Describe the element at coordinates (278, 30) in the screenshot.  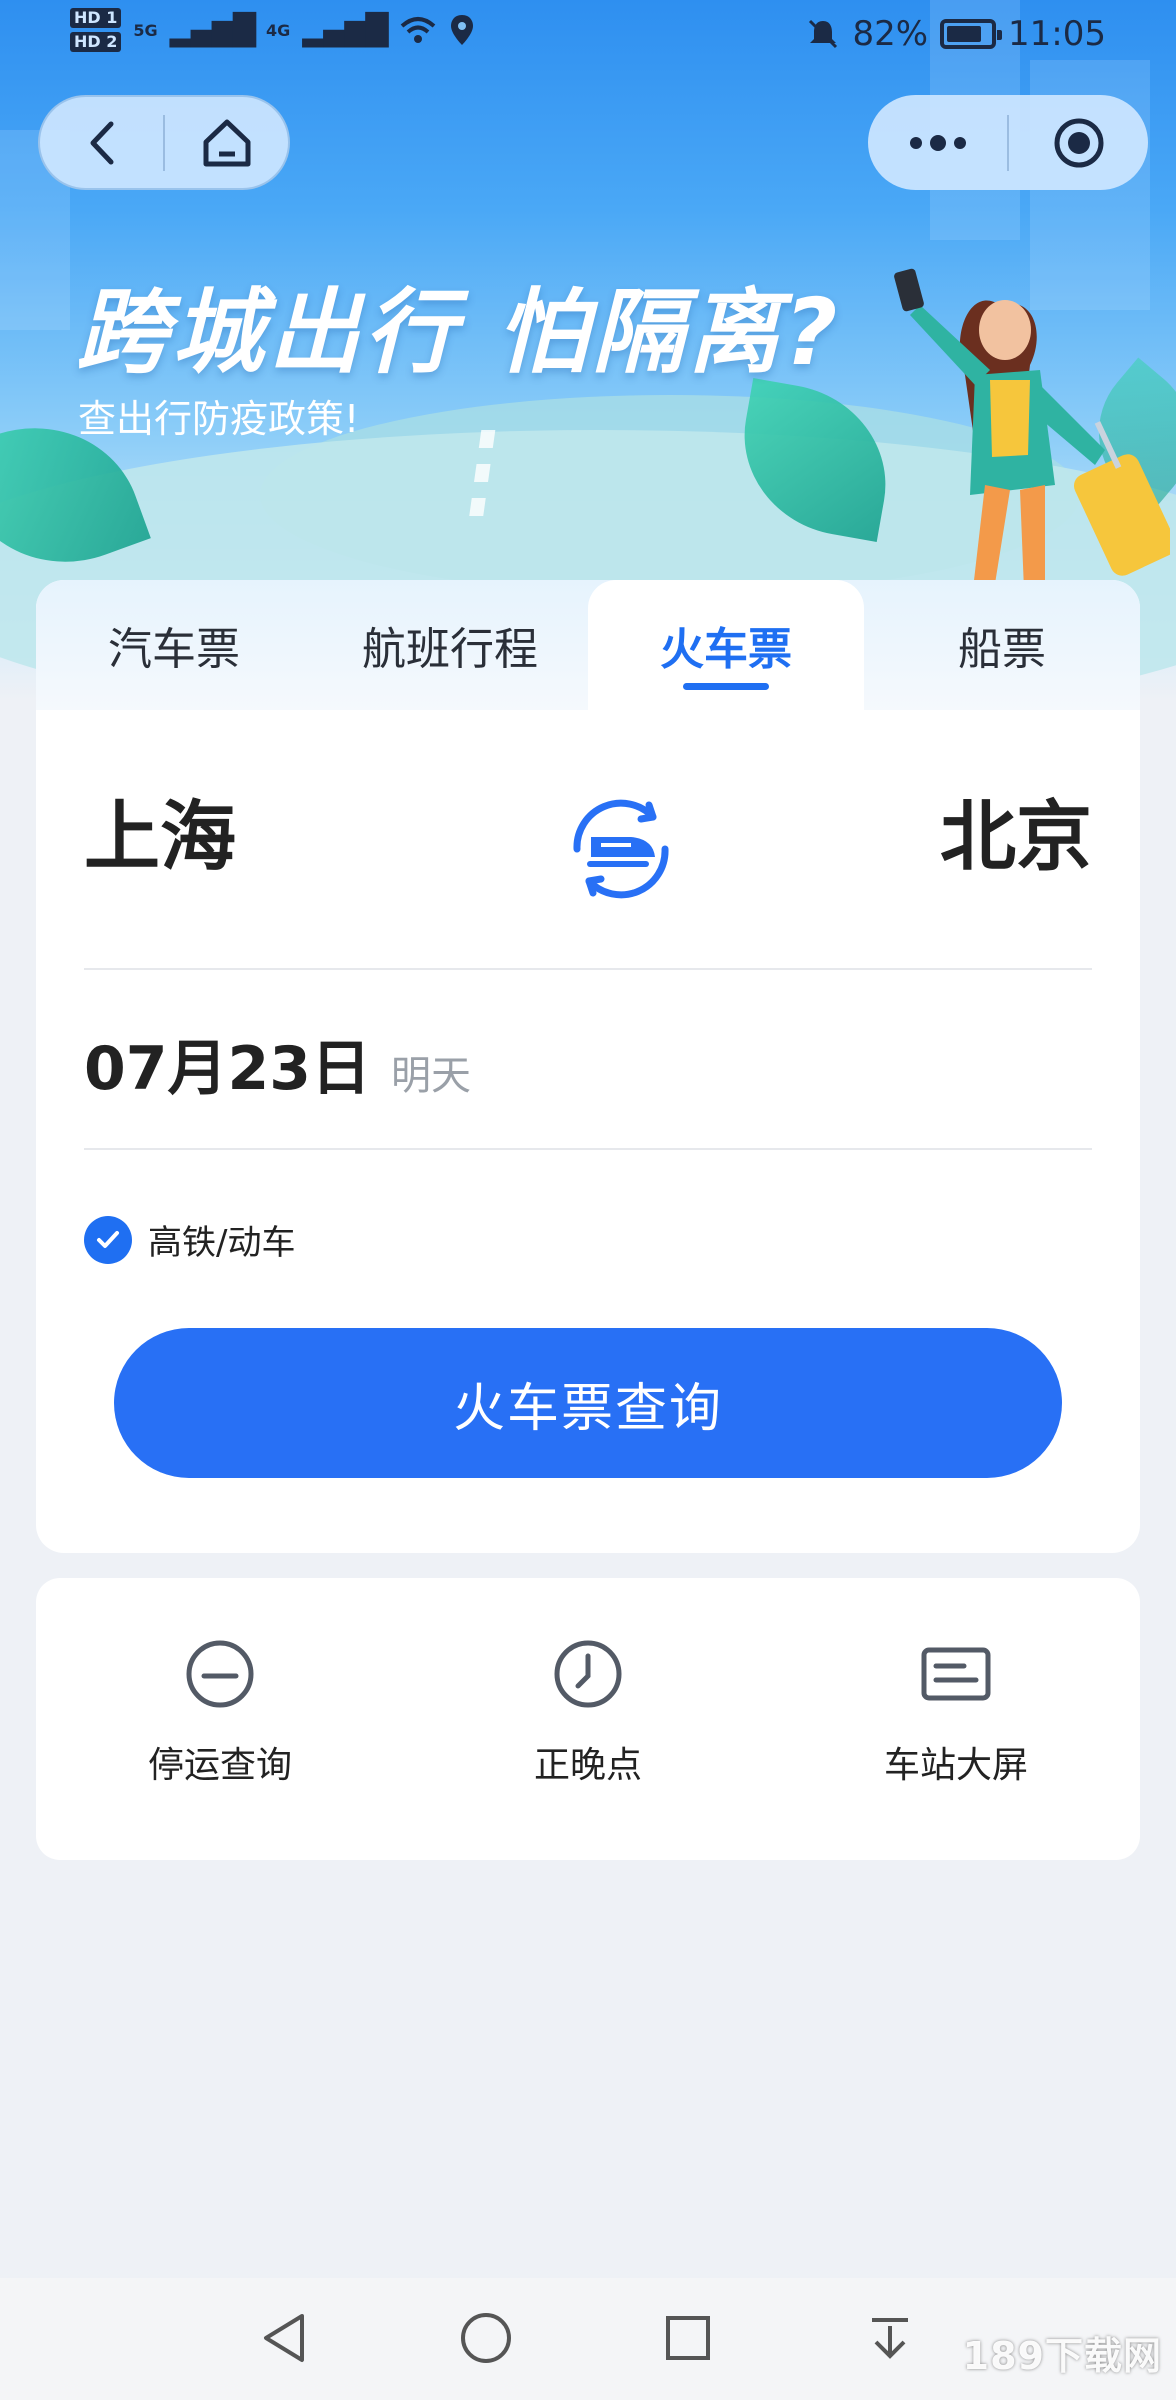
I see `network-4g-label: 4G` at that location.